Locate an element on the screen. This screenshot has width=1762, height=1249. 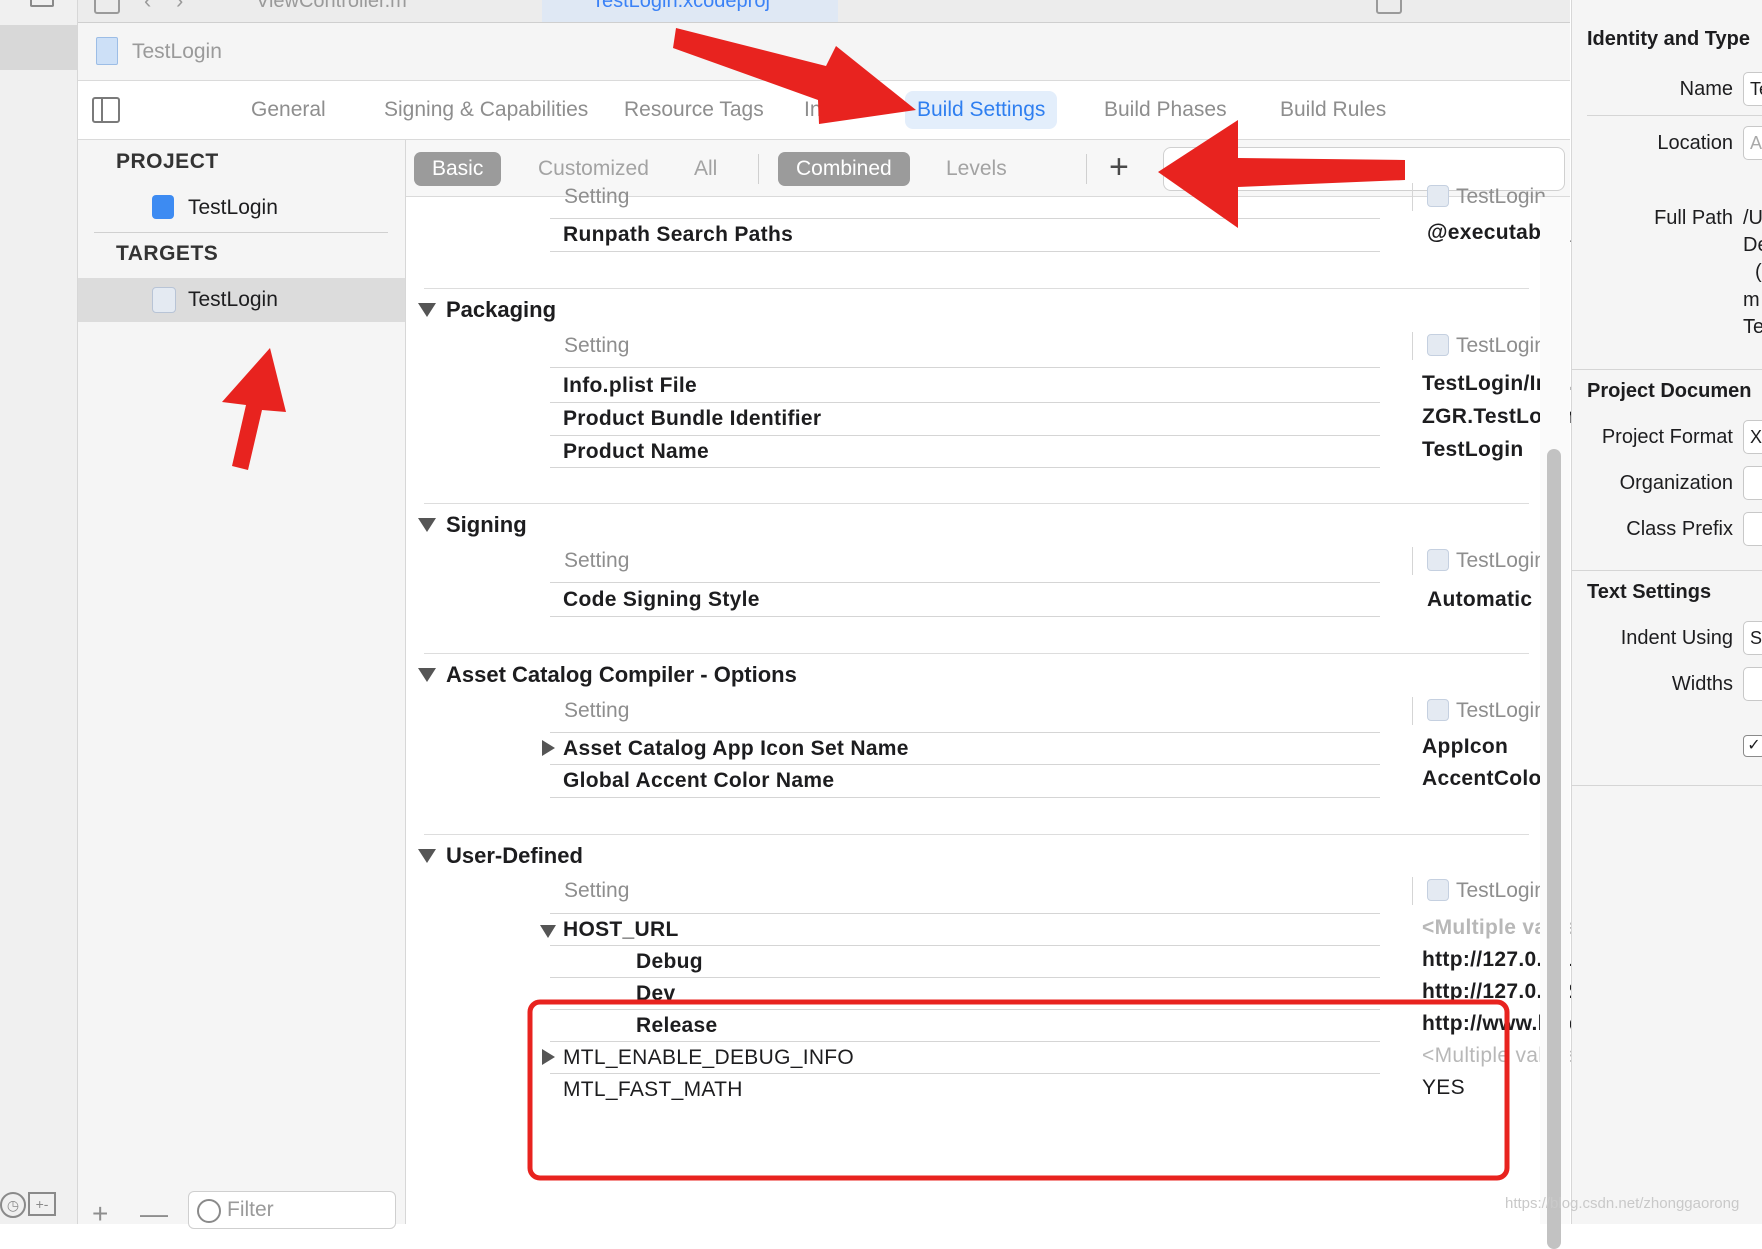
project-app-icon is located at coordinates (163, 207).